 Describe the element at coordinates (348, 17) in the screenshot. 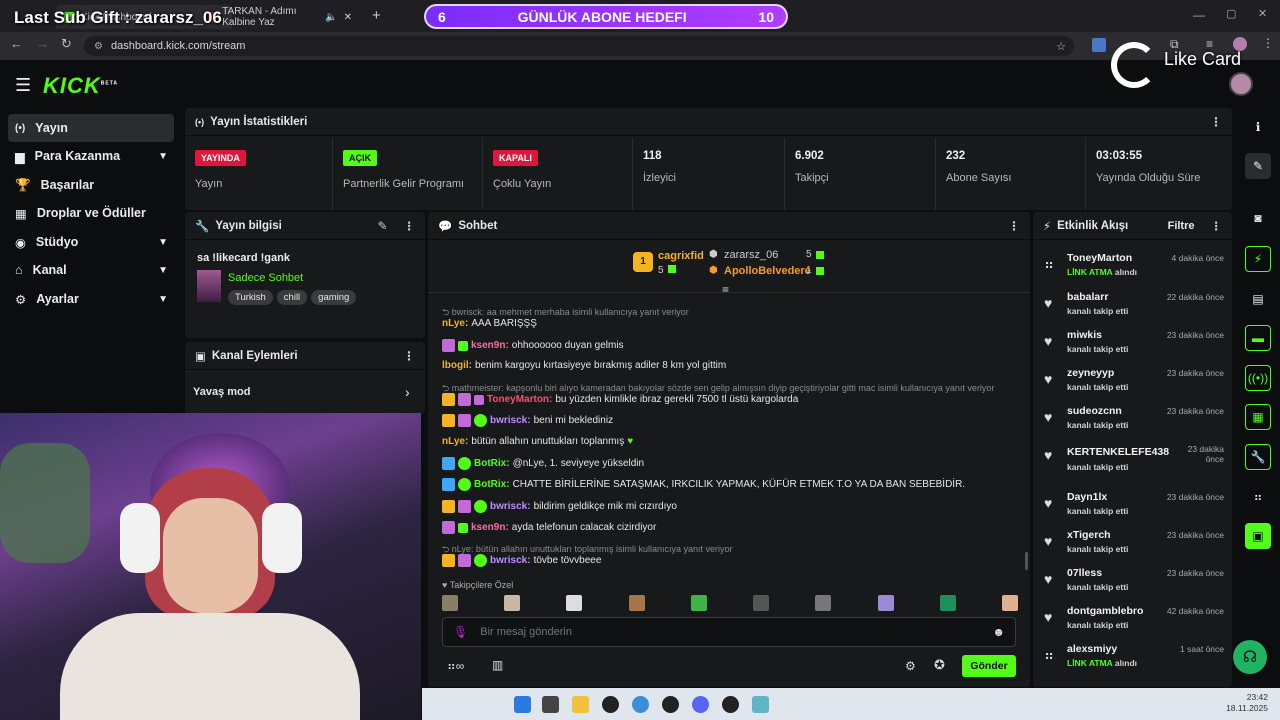

I see `close-tab-icon: ✕` at that location.